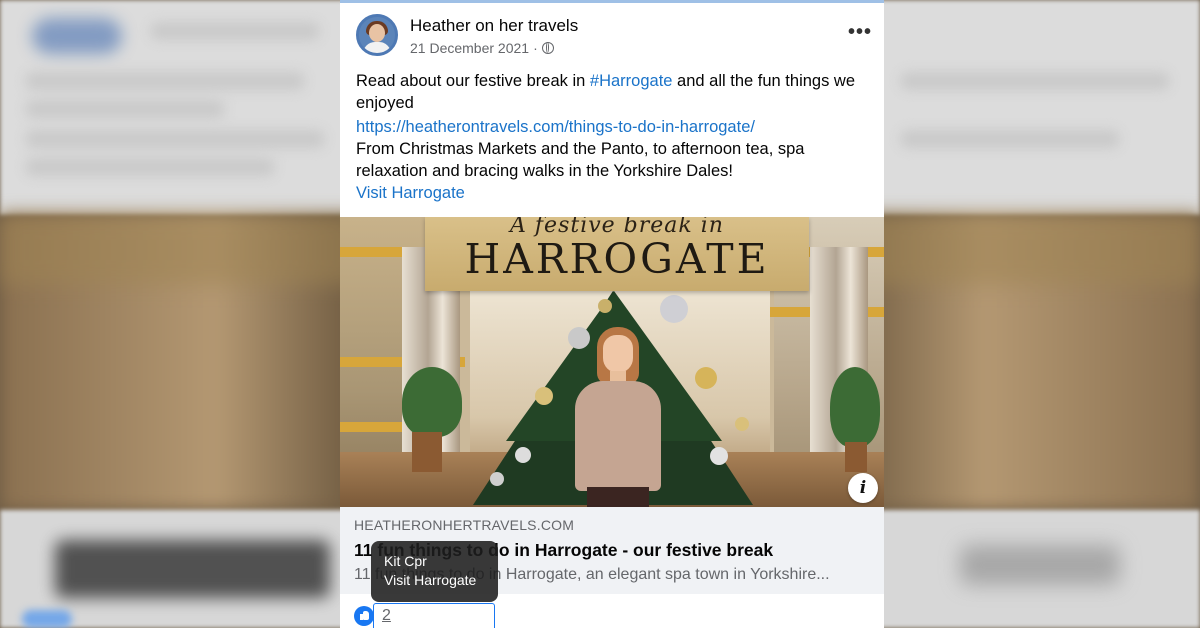 The height and width of the screenshot is (628, 1200). Describe the element at coordinates (631, 81) in the screenshot. I see `hashtag-link: #Harrogate` at that location.